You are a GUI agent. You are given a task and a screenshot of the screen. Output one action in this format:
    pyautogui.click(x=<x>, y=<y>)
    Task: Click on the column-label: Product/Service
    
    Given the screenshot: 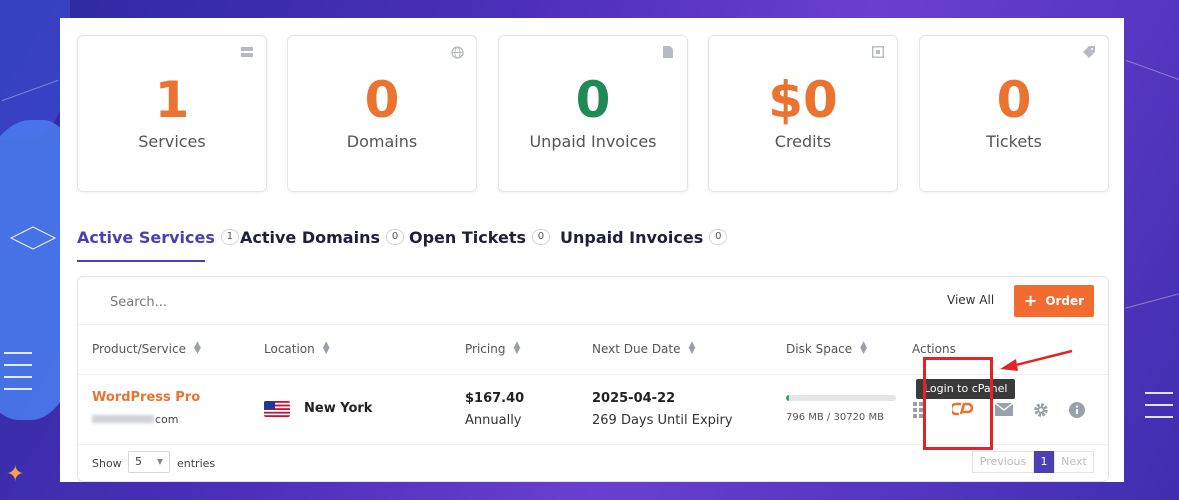 What is the action you would take?
    pyautogui.click(x=139, y=349)
    